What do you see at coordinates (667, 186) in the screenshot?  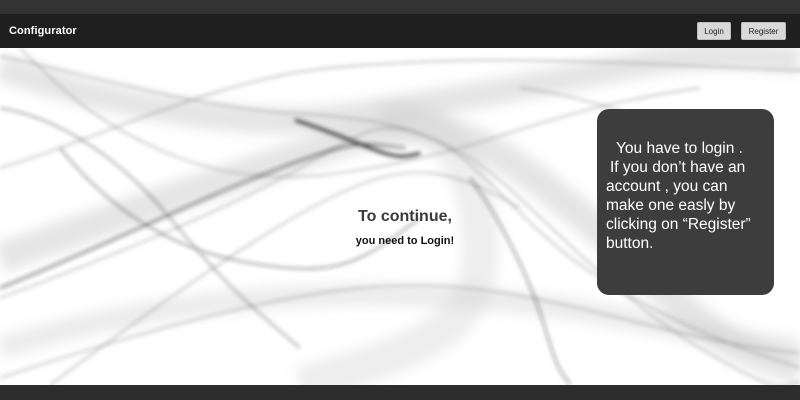 I see `hint-line: account , you can` at bounding box center [667, 186].